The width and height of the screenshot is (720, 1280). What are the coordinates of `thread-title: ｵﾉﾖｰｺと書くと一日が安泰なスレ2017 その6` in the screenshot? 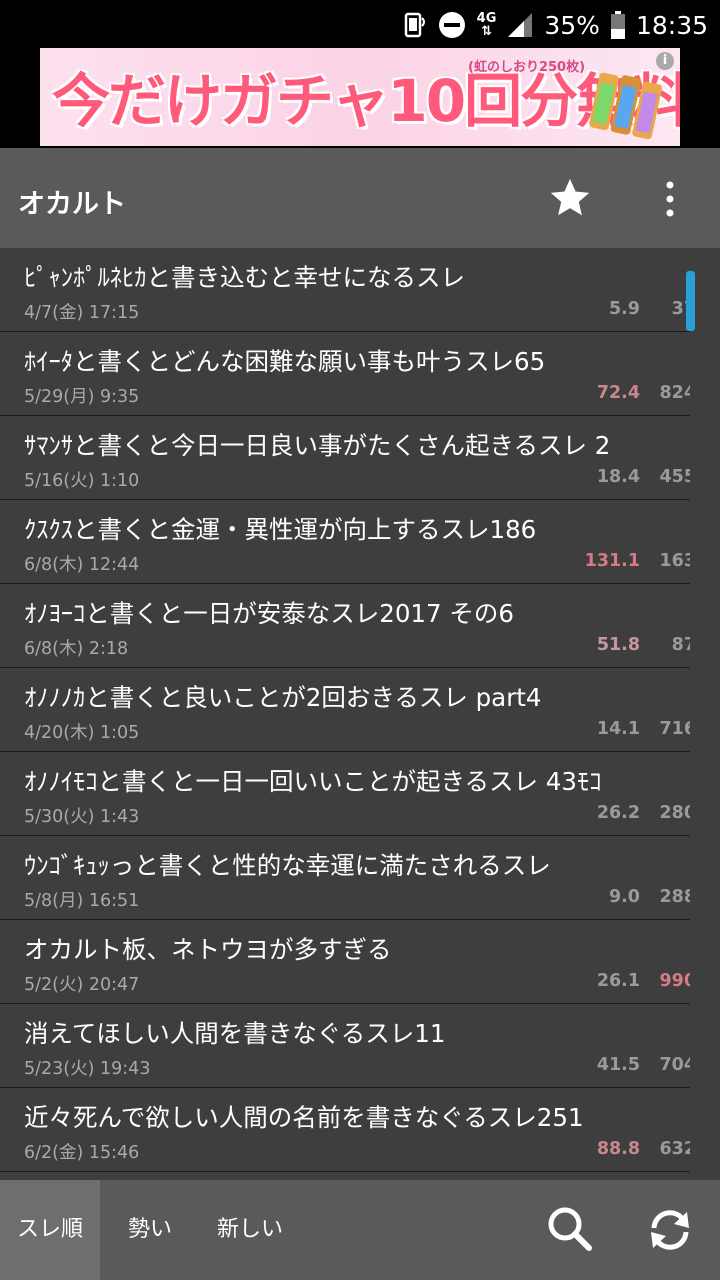 It's located at (269, 613).